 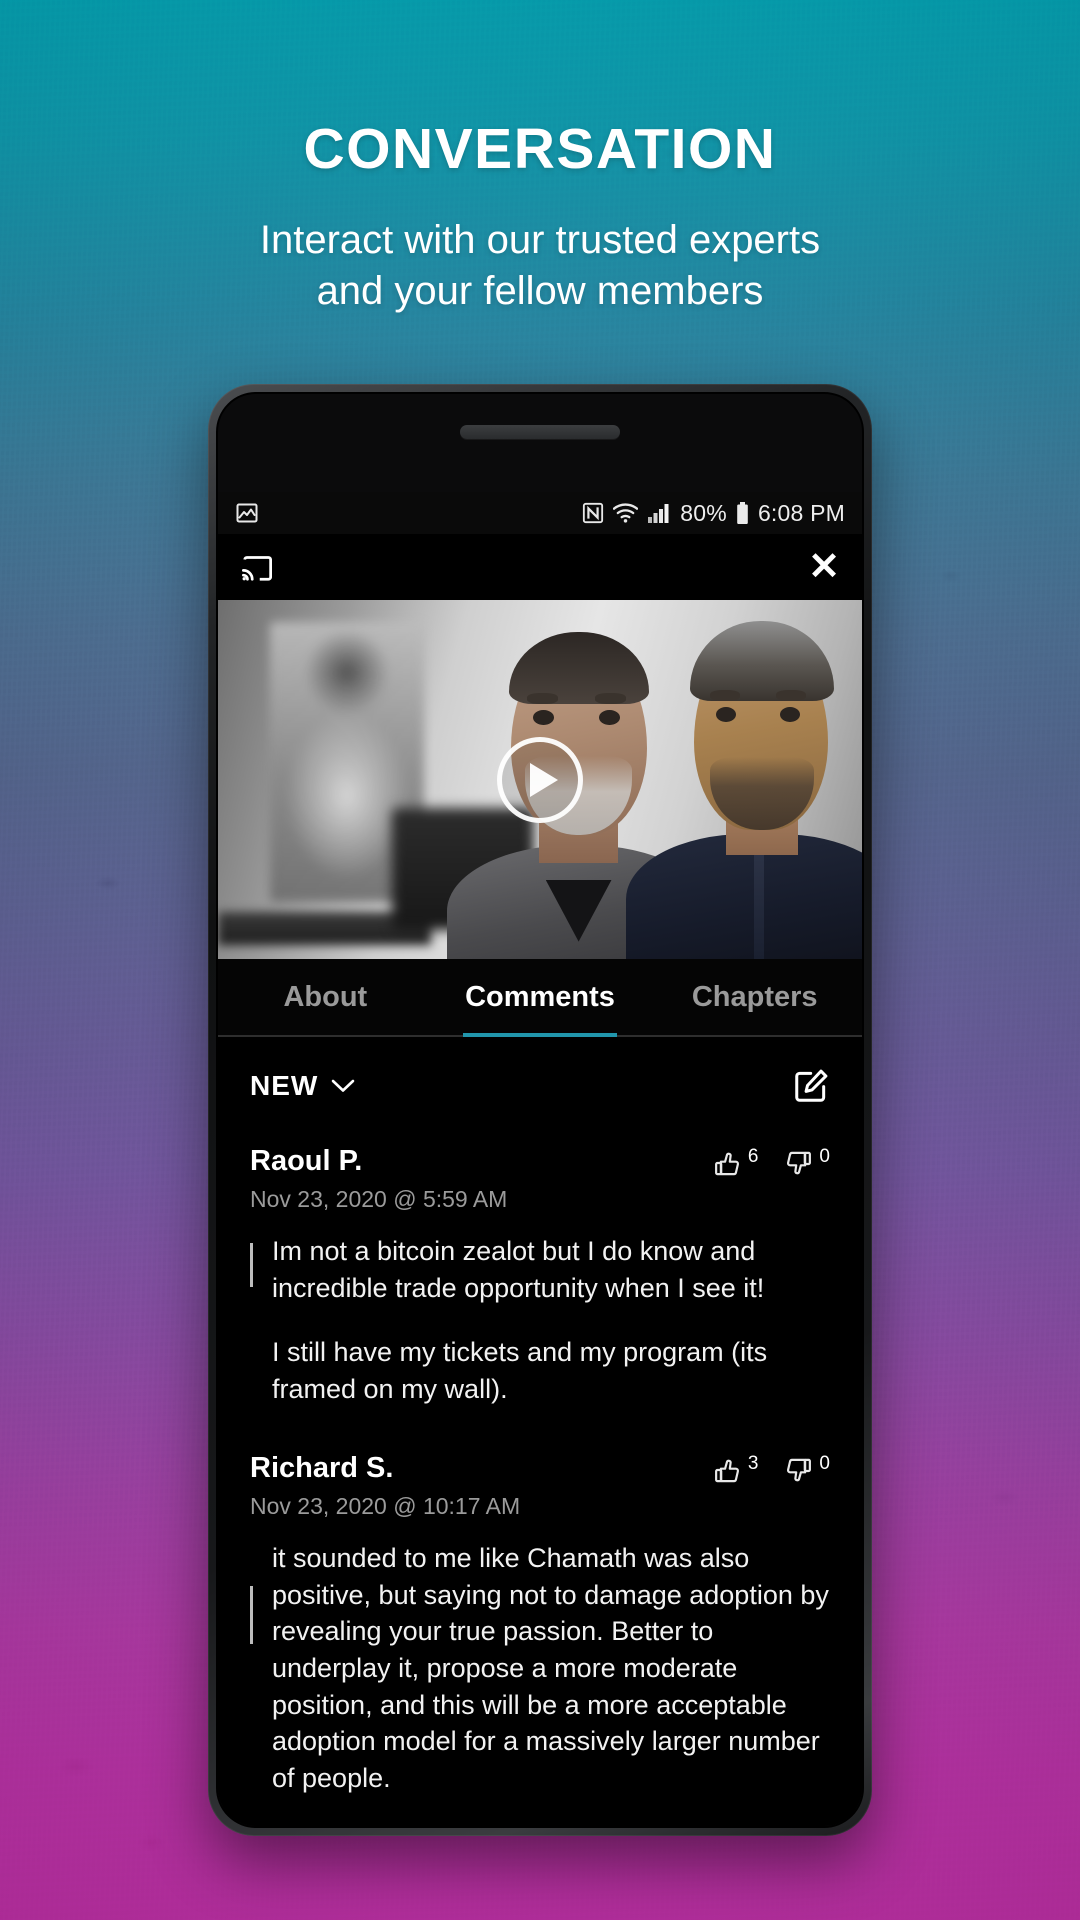 I want to click on promo-subtitle-line-1: Interact with our trusted experts, so click(x=540, y=239).